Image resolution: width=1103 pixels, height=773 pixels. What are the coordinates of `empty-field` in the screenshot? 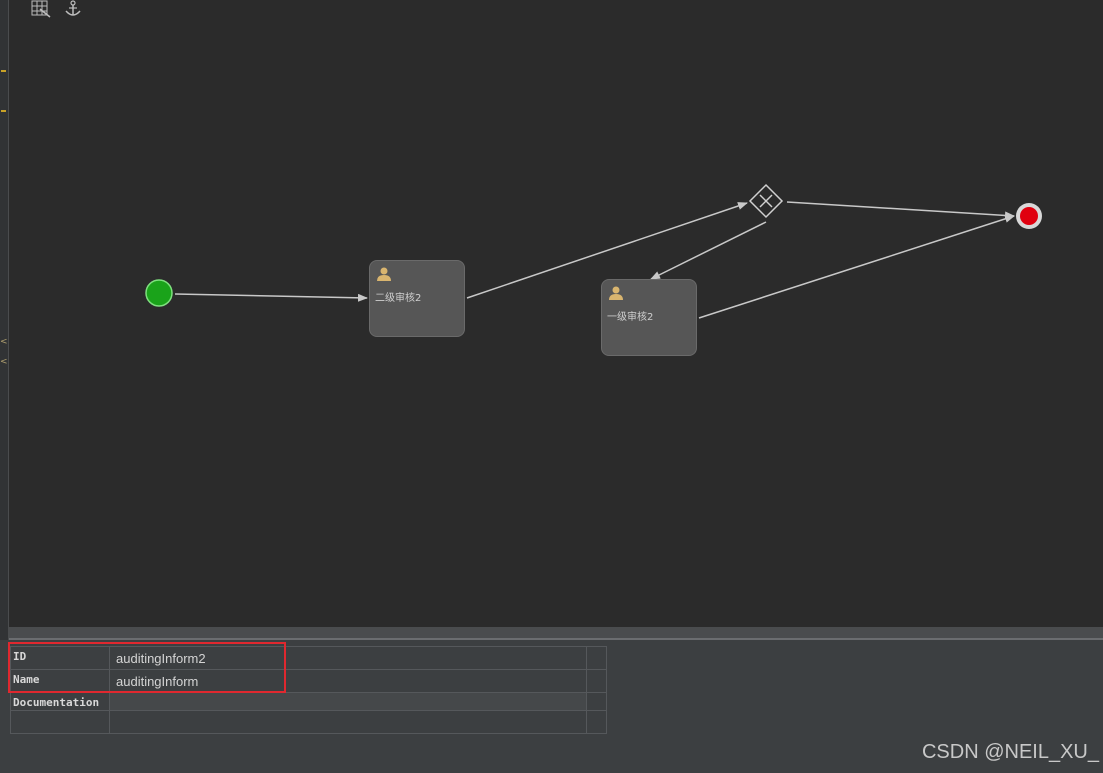 It's located at (348, 722).